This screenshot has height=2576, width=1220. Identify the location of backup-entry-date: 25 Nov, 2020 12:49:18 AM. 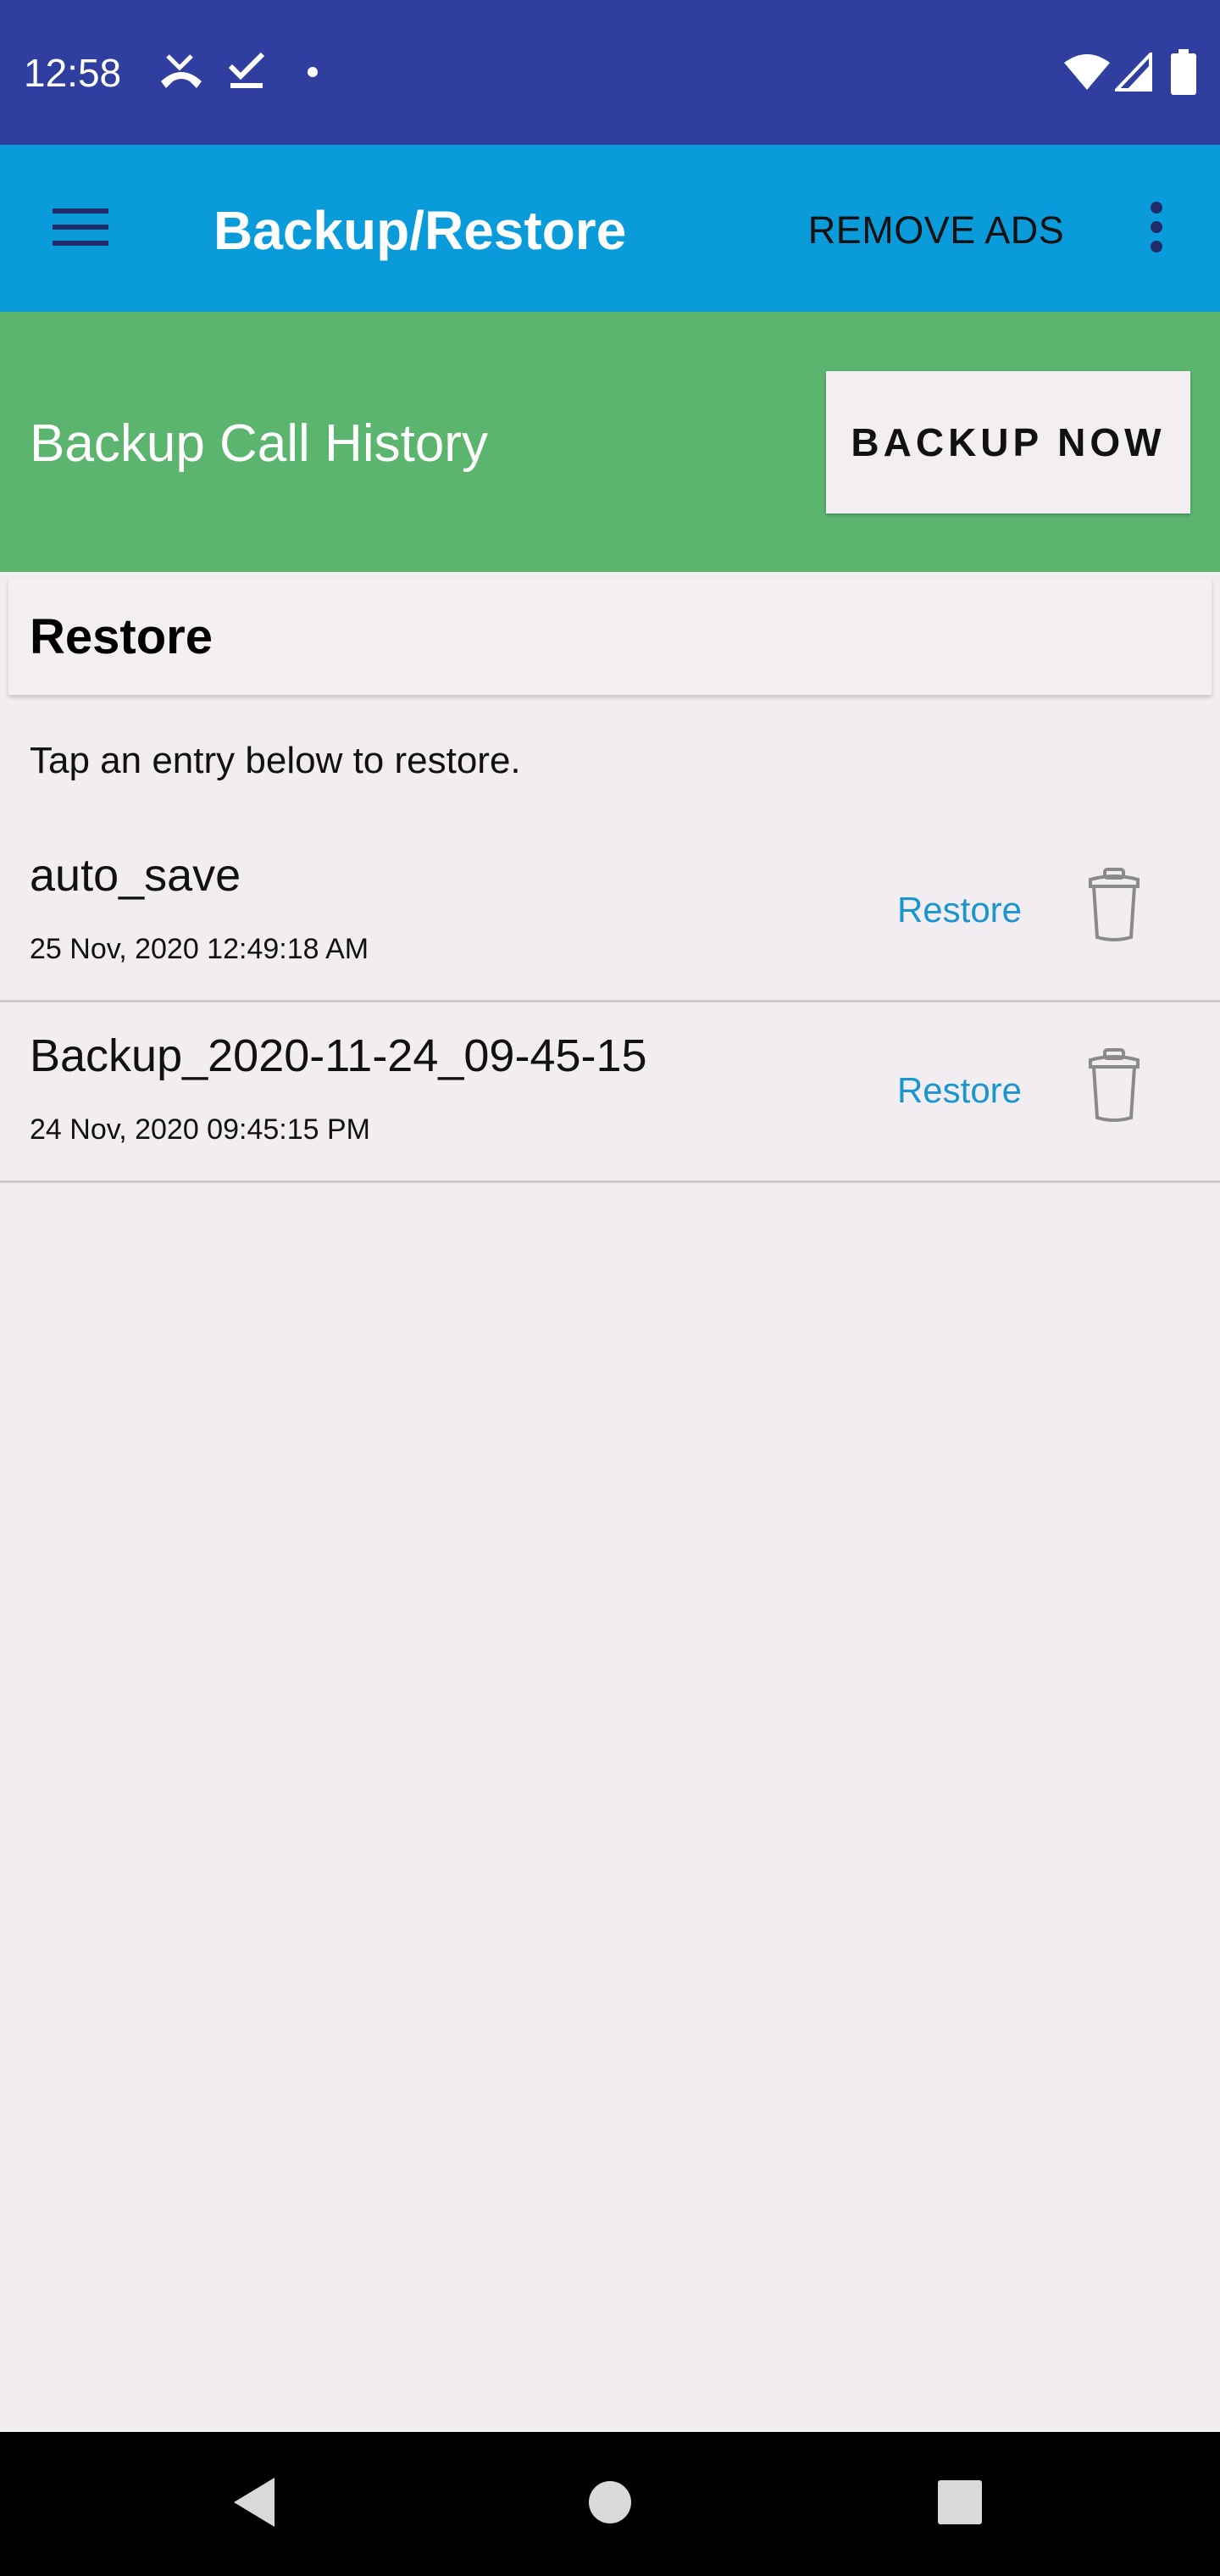
(199, 949).